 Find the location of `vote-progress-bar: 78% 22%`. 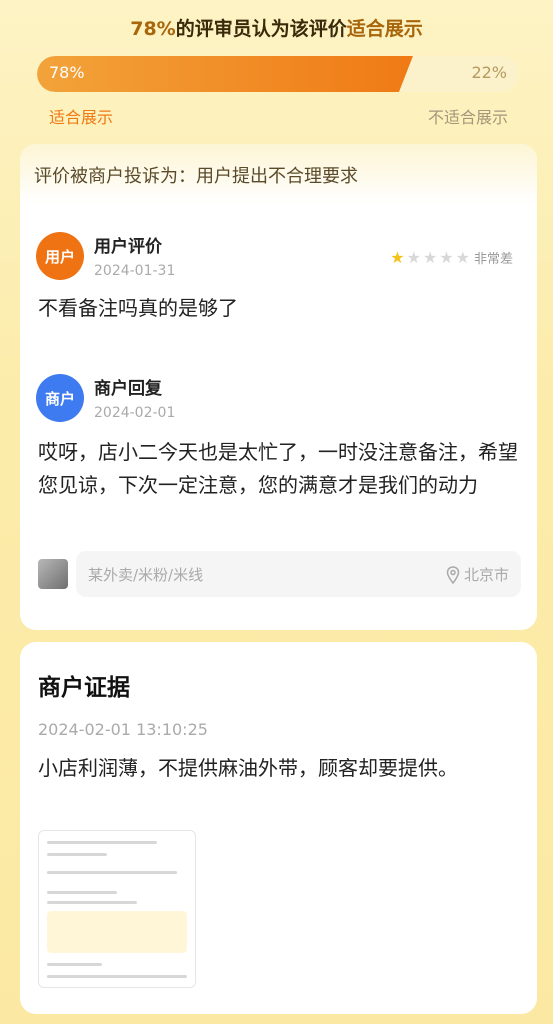

vote-progress-bar: 78% 22% is located at coordinates (278, 74).